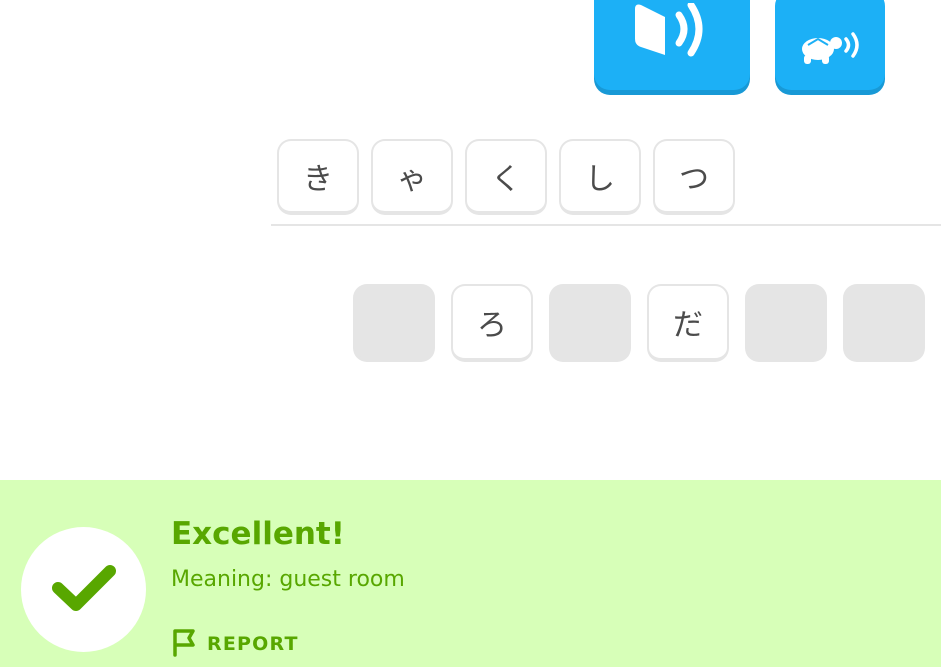  I want to click on play-slow-audio-button, so click(830, 45).